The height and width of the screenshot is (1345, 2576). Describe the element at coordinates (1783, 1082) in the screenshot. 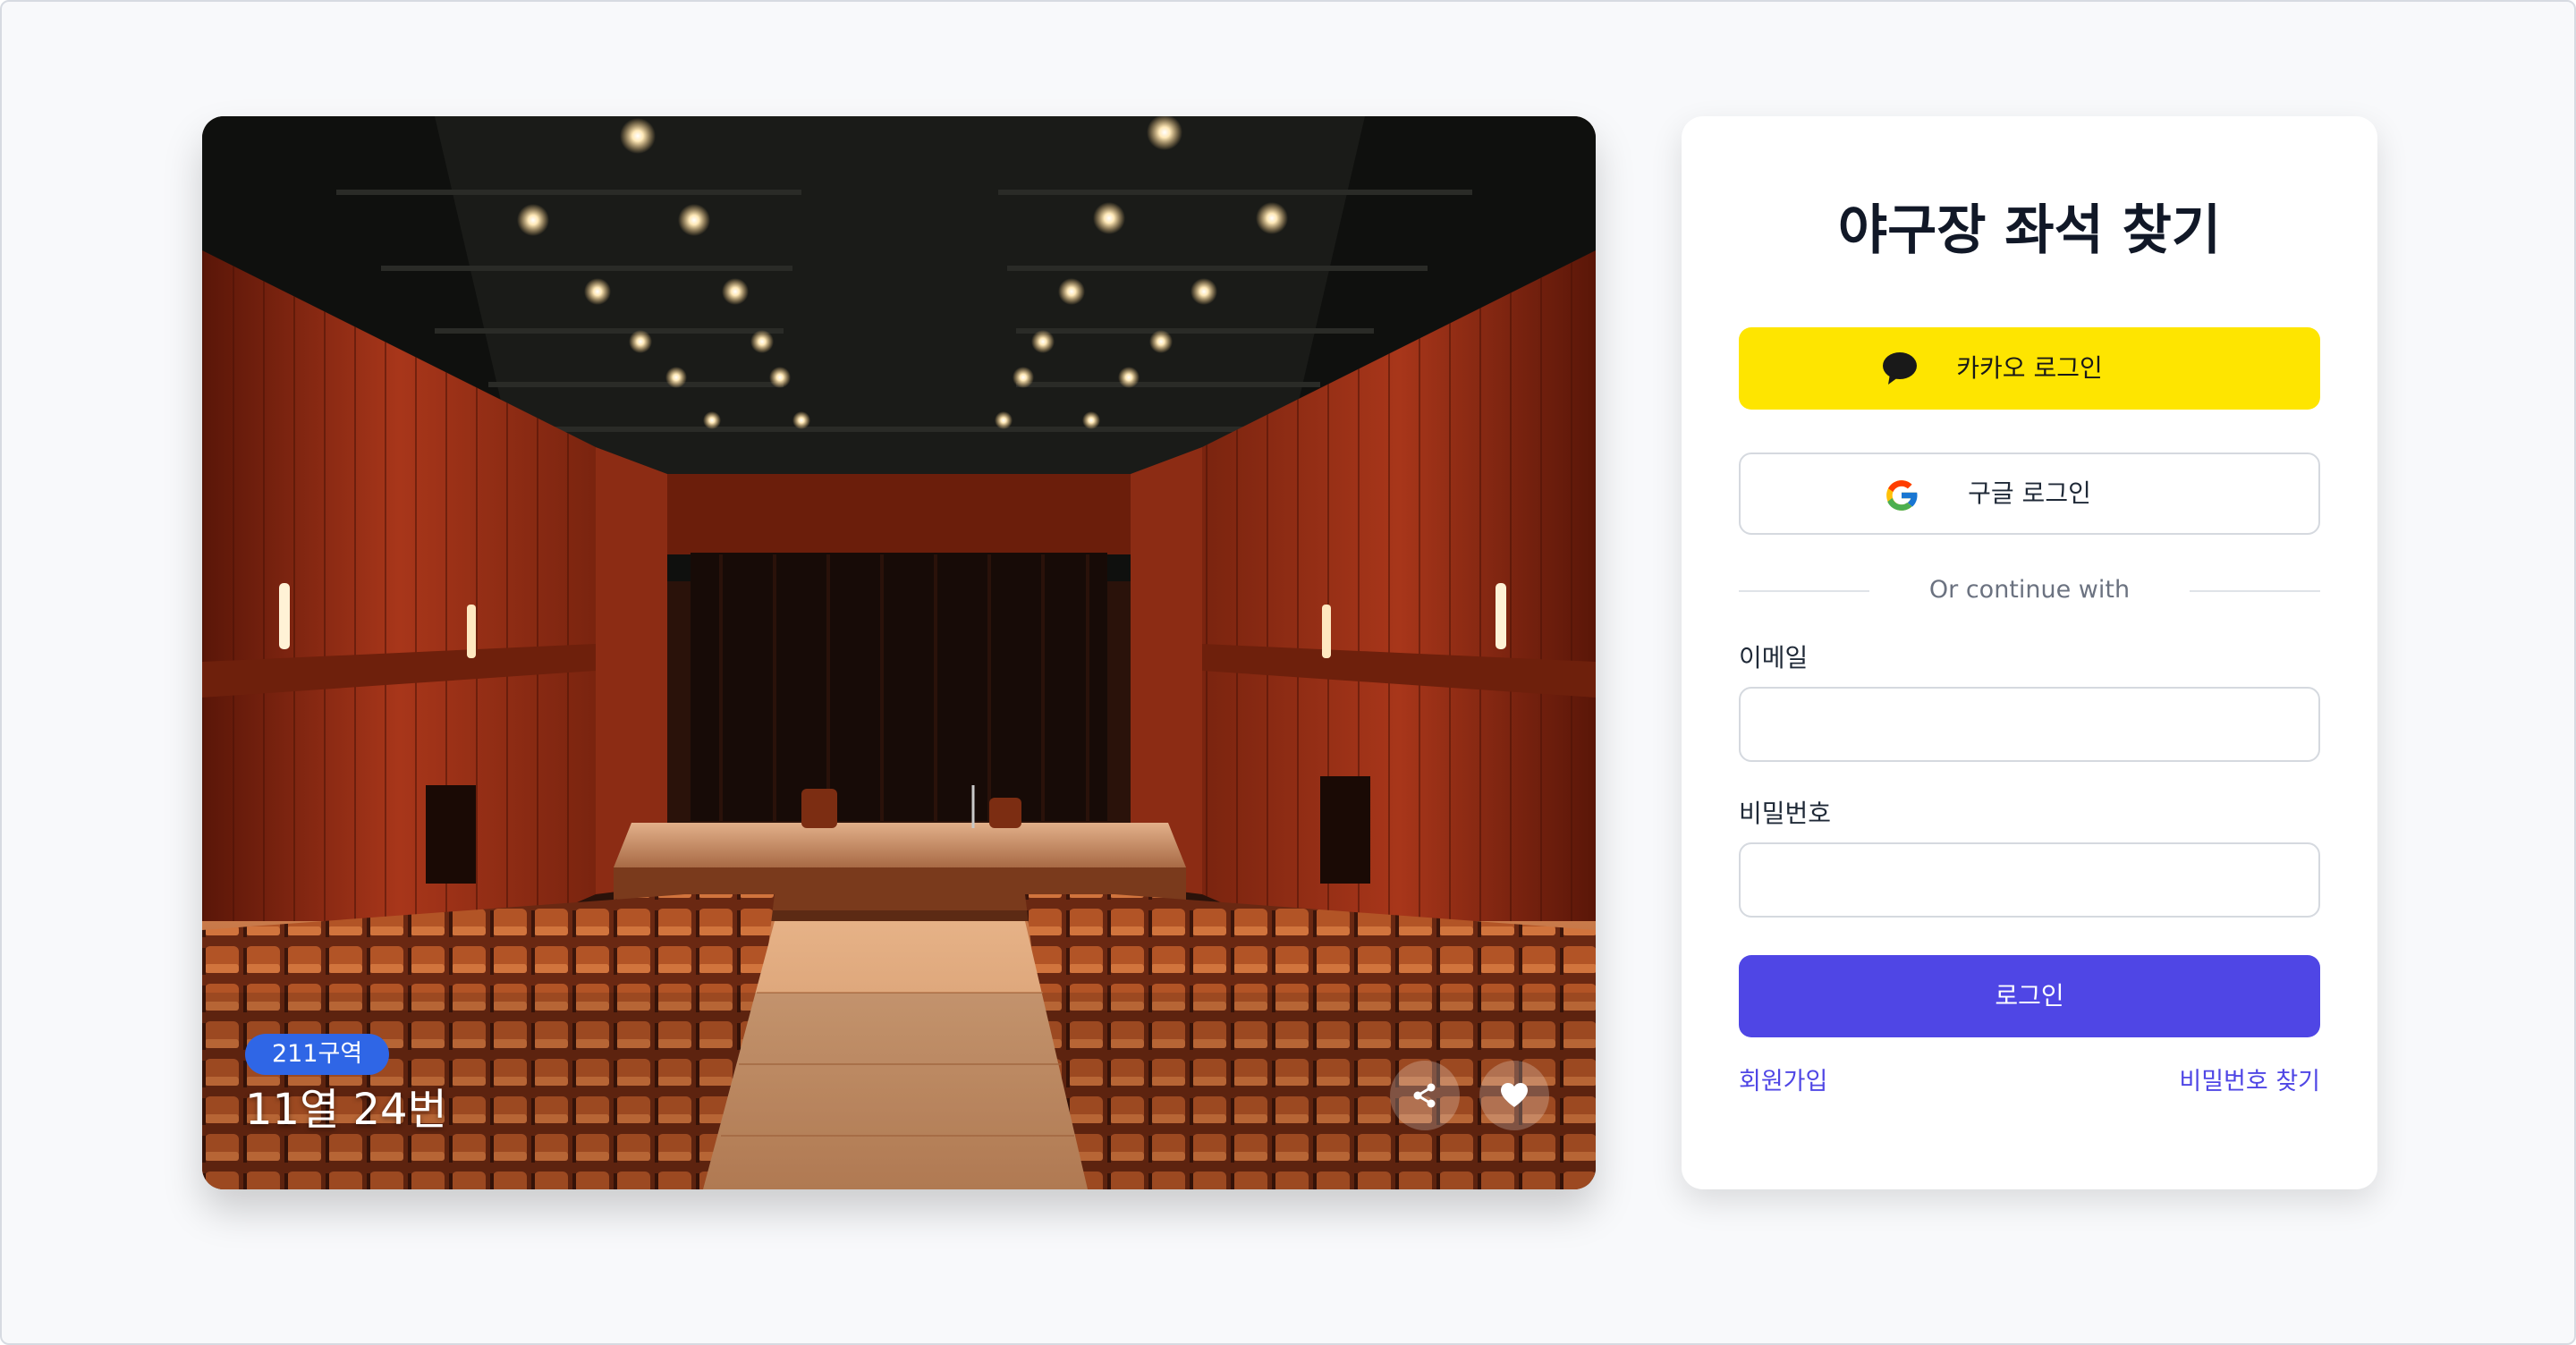

I see `signup-link: 회원가입` at that location.